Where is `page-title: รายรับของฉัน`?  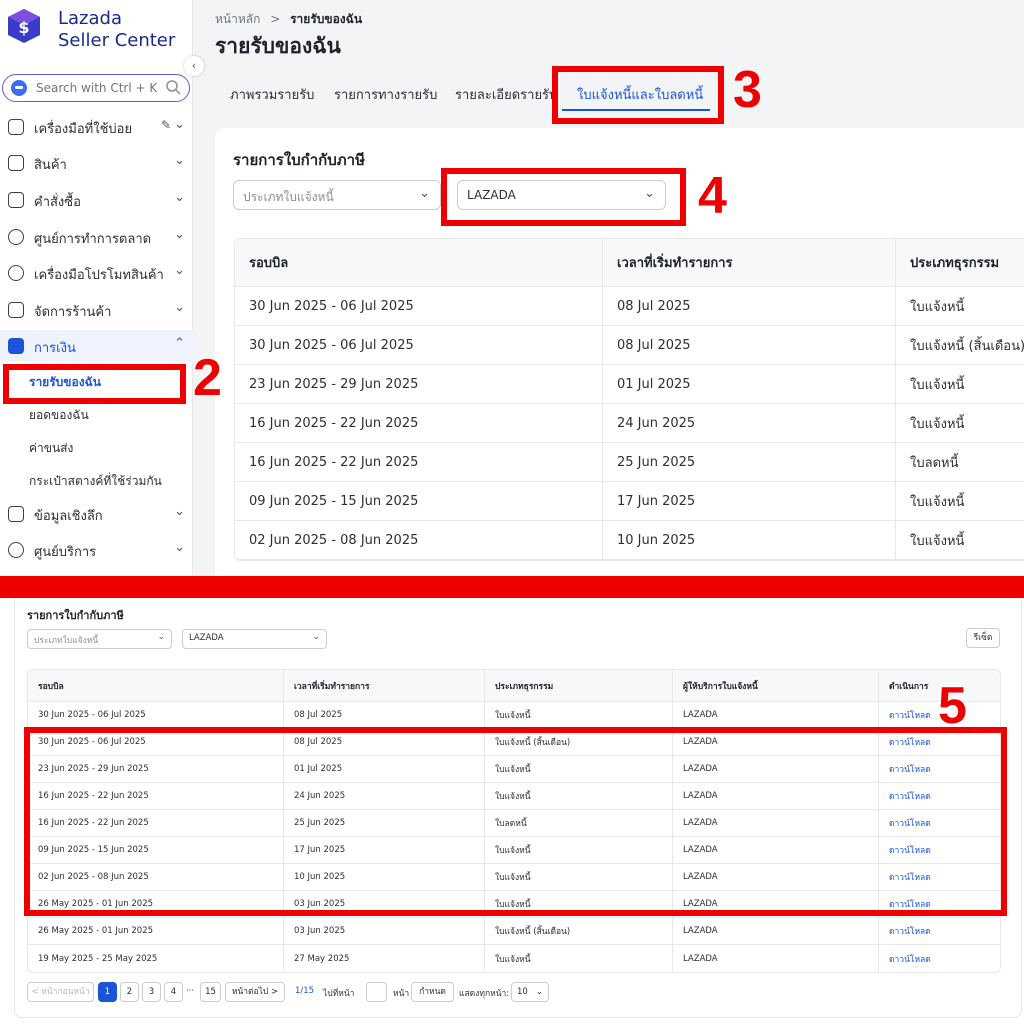 page-title: รายรับของฉัน is located at coordinates (278, 46).